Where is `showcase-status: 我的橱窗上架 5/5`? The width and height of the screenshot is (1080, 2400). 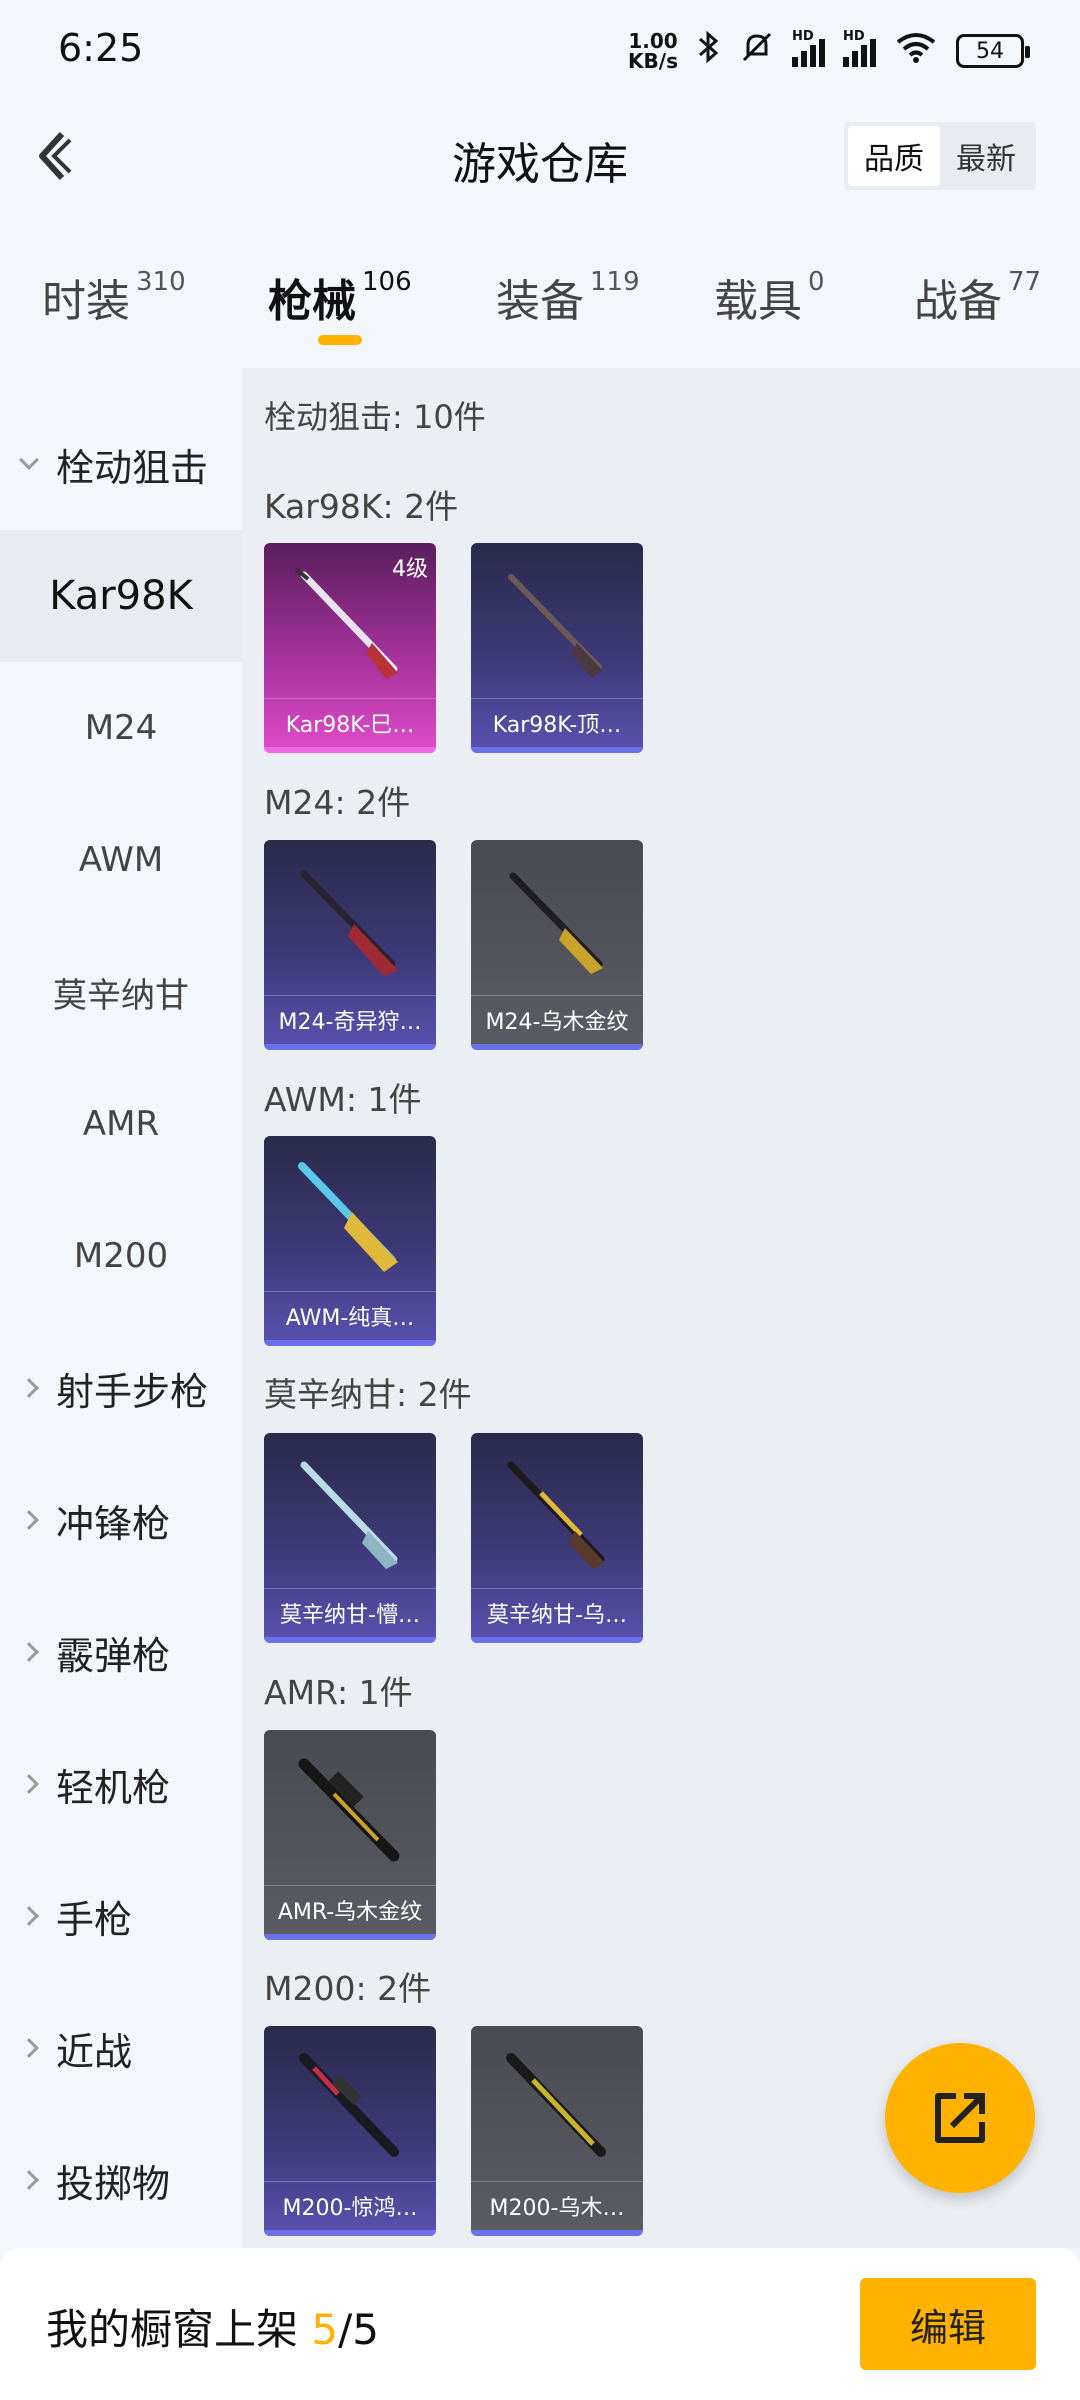
showcase-status: 我的橱窗上架 5/5 is located at coordinates (212, 2326).